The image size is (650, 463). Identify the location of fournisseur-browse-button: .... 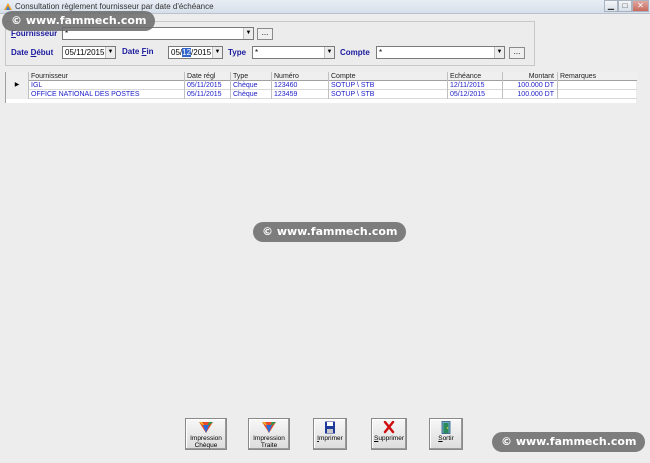
(265, 34).